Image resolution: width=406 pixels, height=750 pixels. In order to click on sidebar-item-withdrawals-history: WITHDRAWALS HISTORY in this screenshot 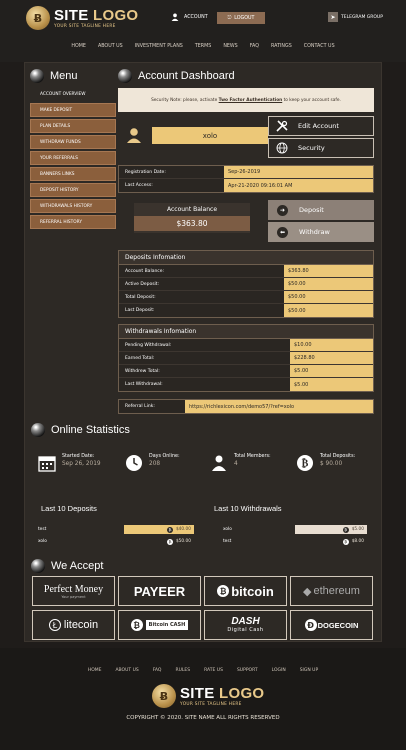, I will do `click(73, 206)`.